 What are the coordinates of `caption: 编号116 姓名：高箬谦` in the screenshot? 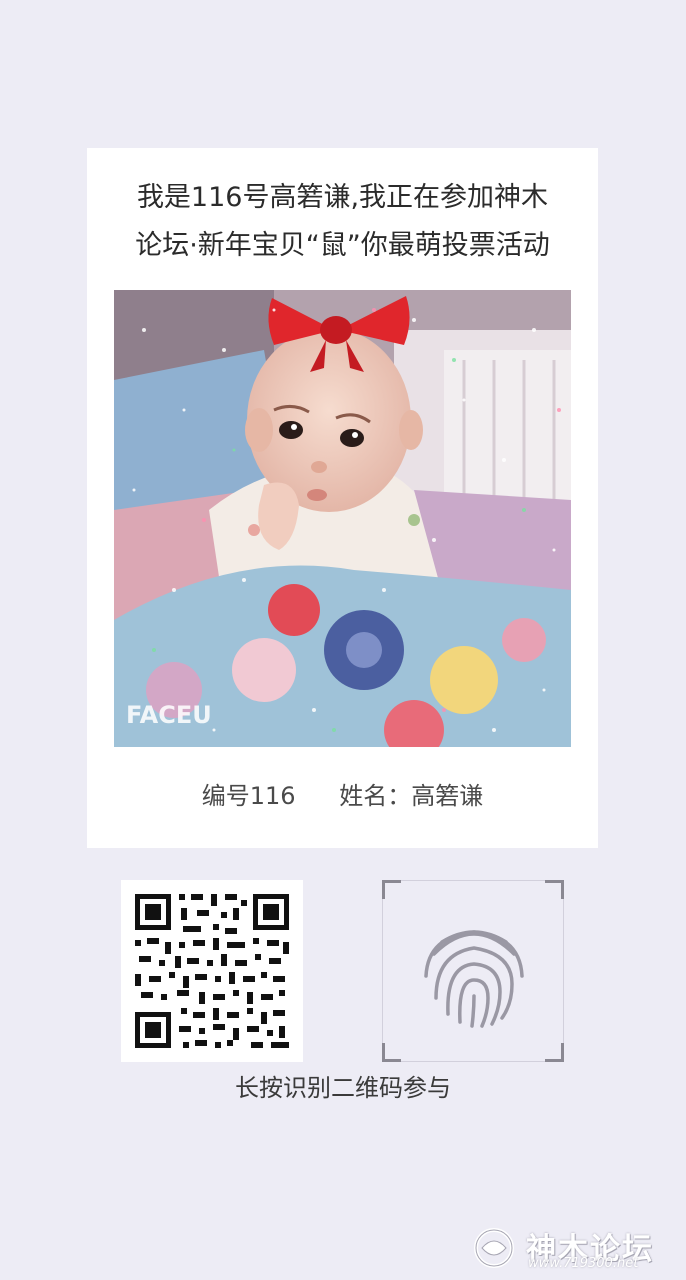 It's located at (342, 793).